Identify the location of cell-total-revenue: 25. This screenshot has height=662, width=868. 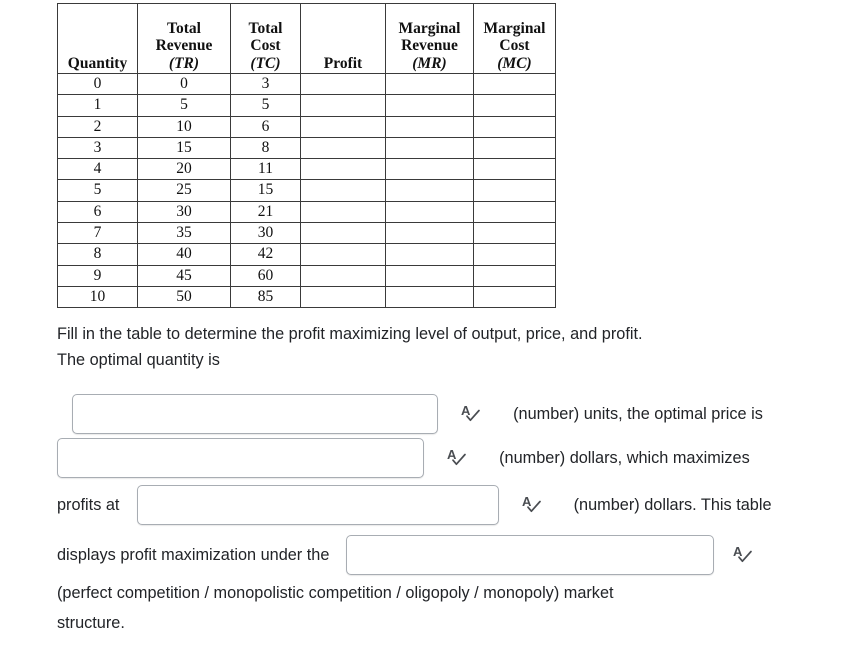
(184, 190).